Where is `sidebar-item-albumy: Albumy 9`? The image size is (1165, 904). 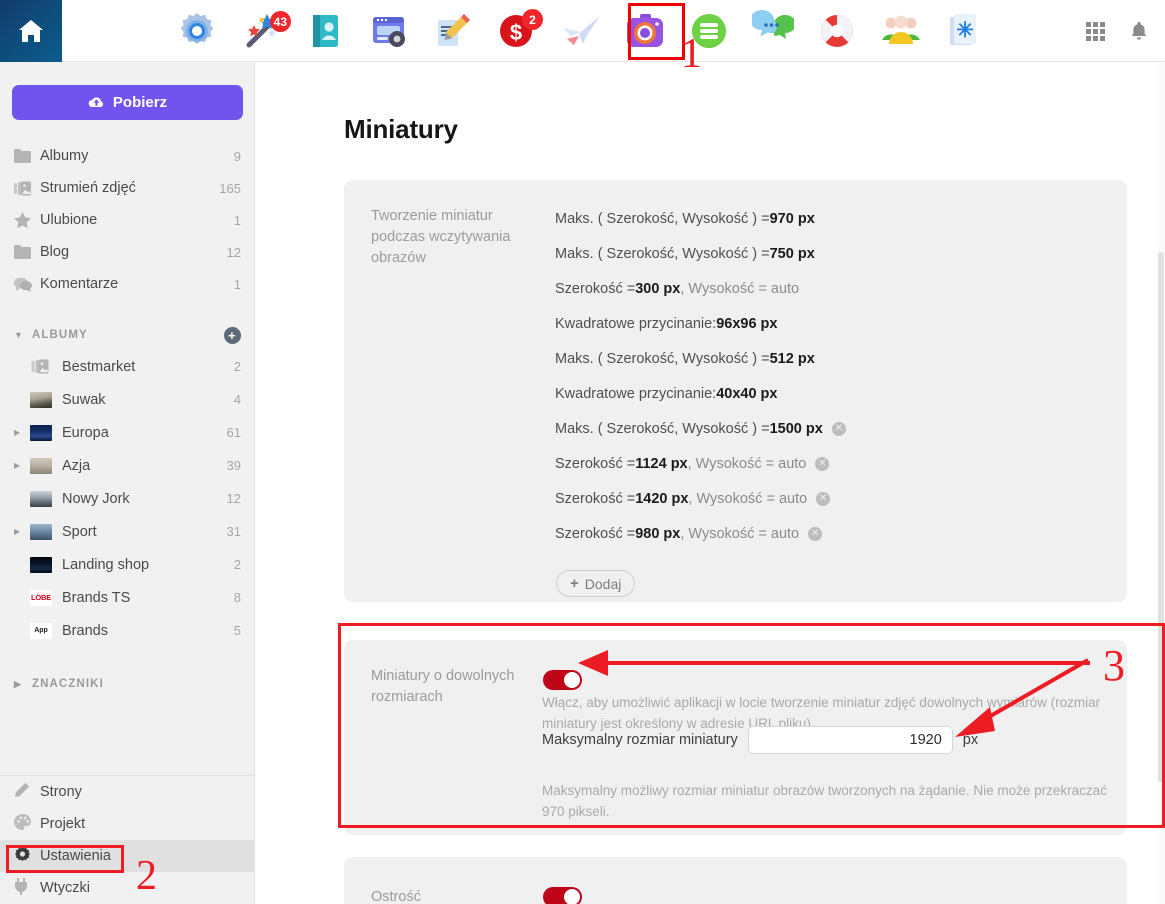
sidebar-item-albumy: Albumy 9 is located at coordinates (127, 156).